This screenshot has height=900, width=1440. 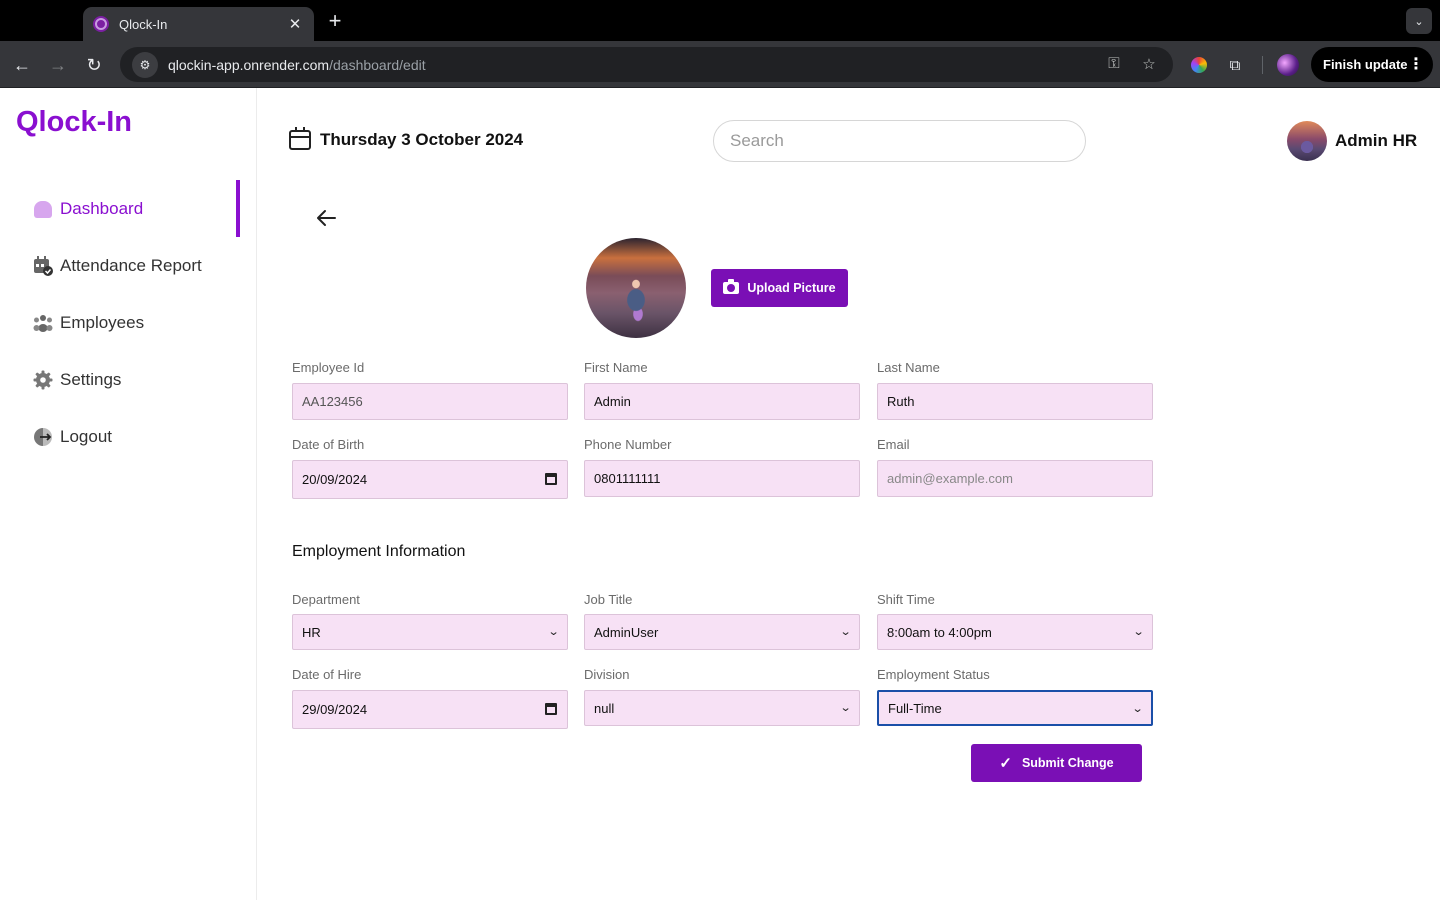 I want to click on submit-change-label: Submit Change, so click(x=1067, y=763).